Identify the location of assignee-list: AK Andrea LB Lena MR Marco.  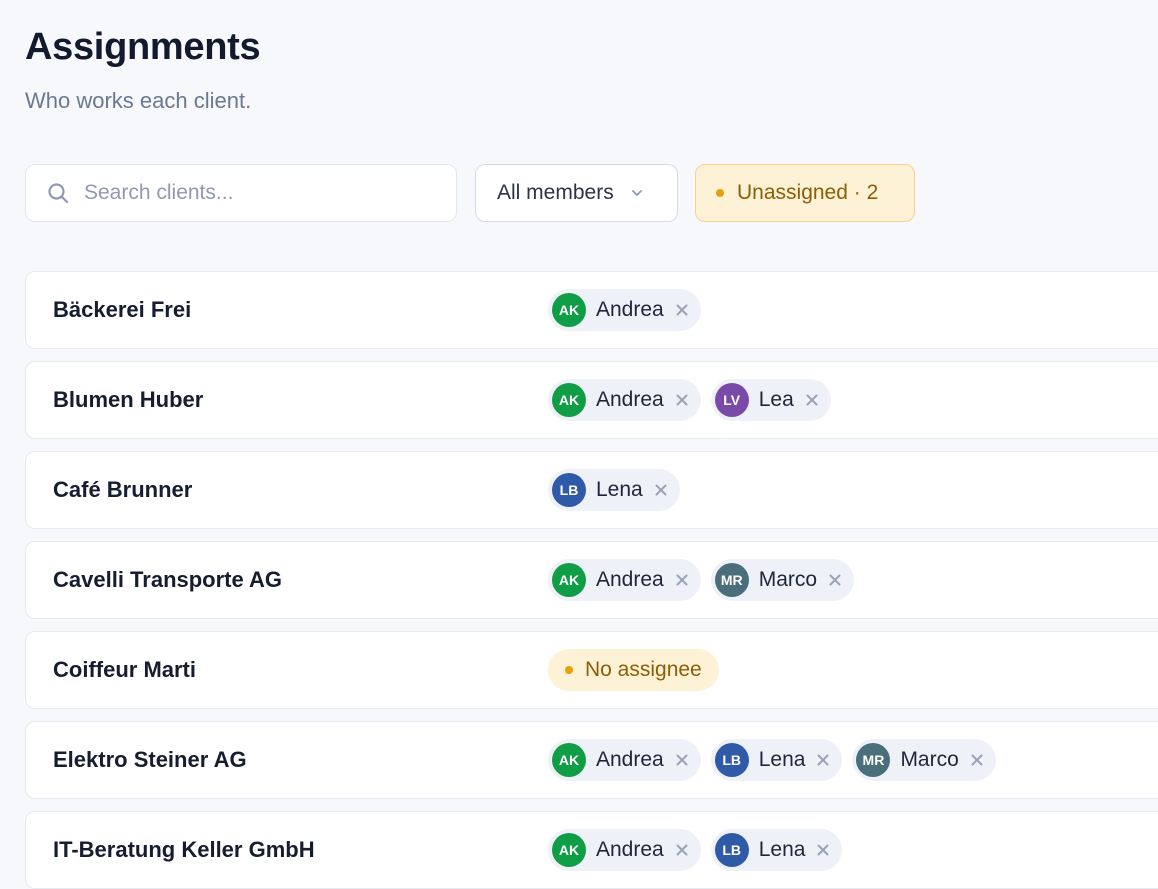
(777, 760).